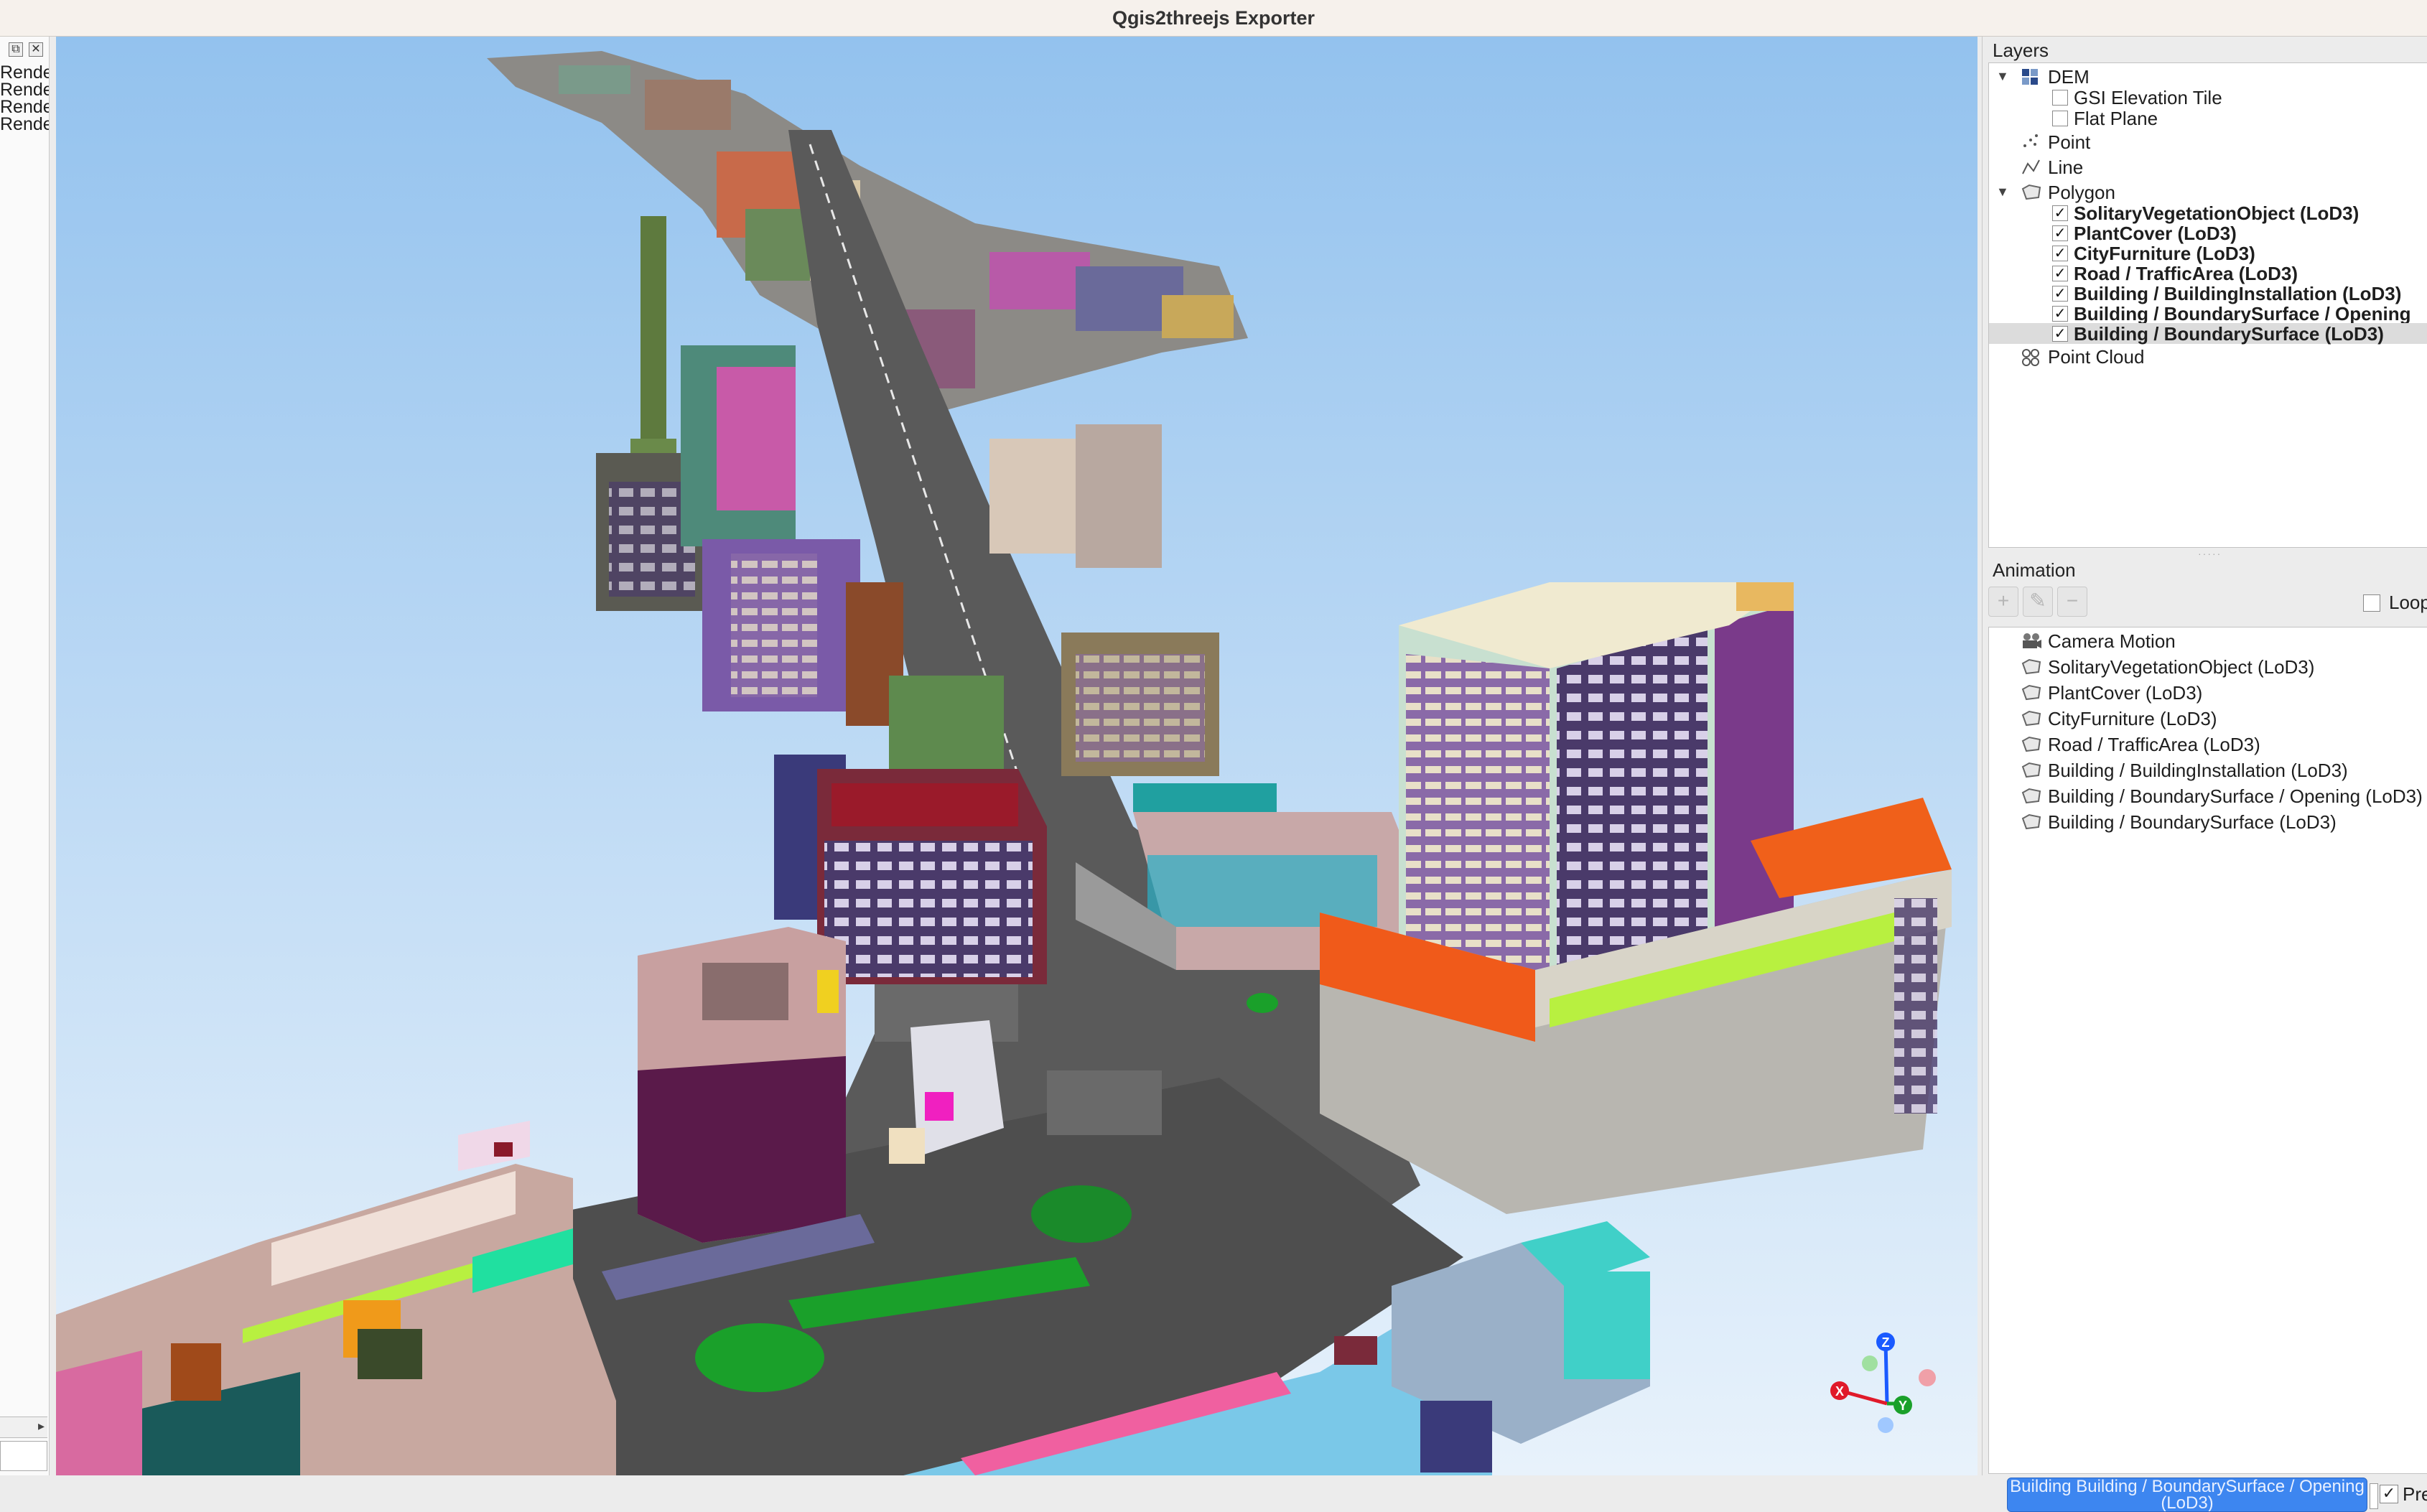 This screenshot has width=2427, height=1512. Describe the element at coordinates (2208, 693) in the screenshot. I see `anim-item-plant-cover: PlantCover (LoD3)` at that location.